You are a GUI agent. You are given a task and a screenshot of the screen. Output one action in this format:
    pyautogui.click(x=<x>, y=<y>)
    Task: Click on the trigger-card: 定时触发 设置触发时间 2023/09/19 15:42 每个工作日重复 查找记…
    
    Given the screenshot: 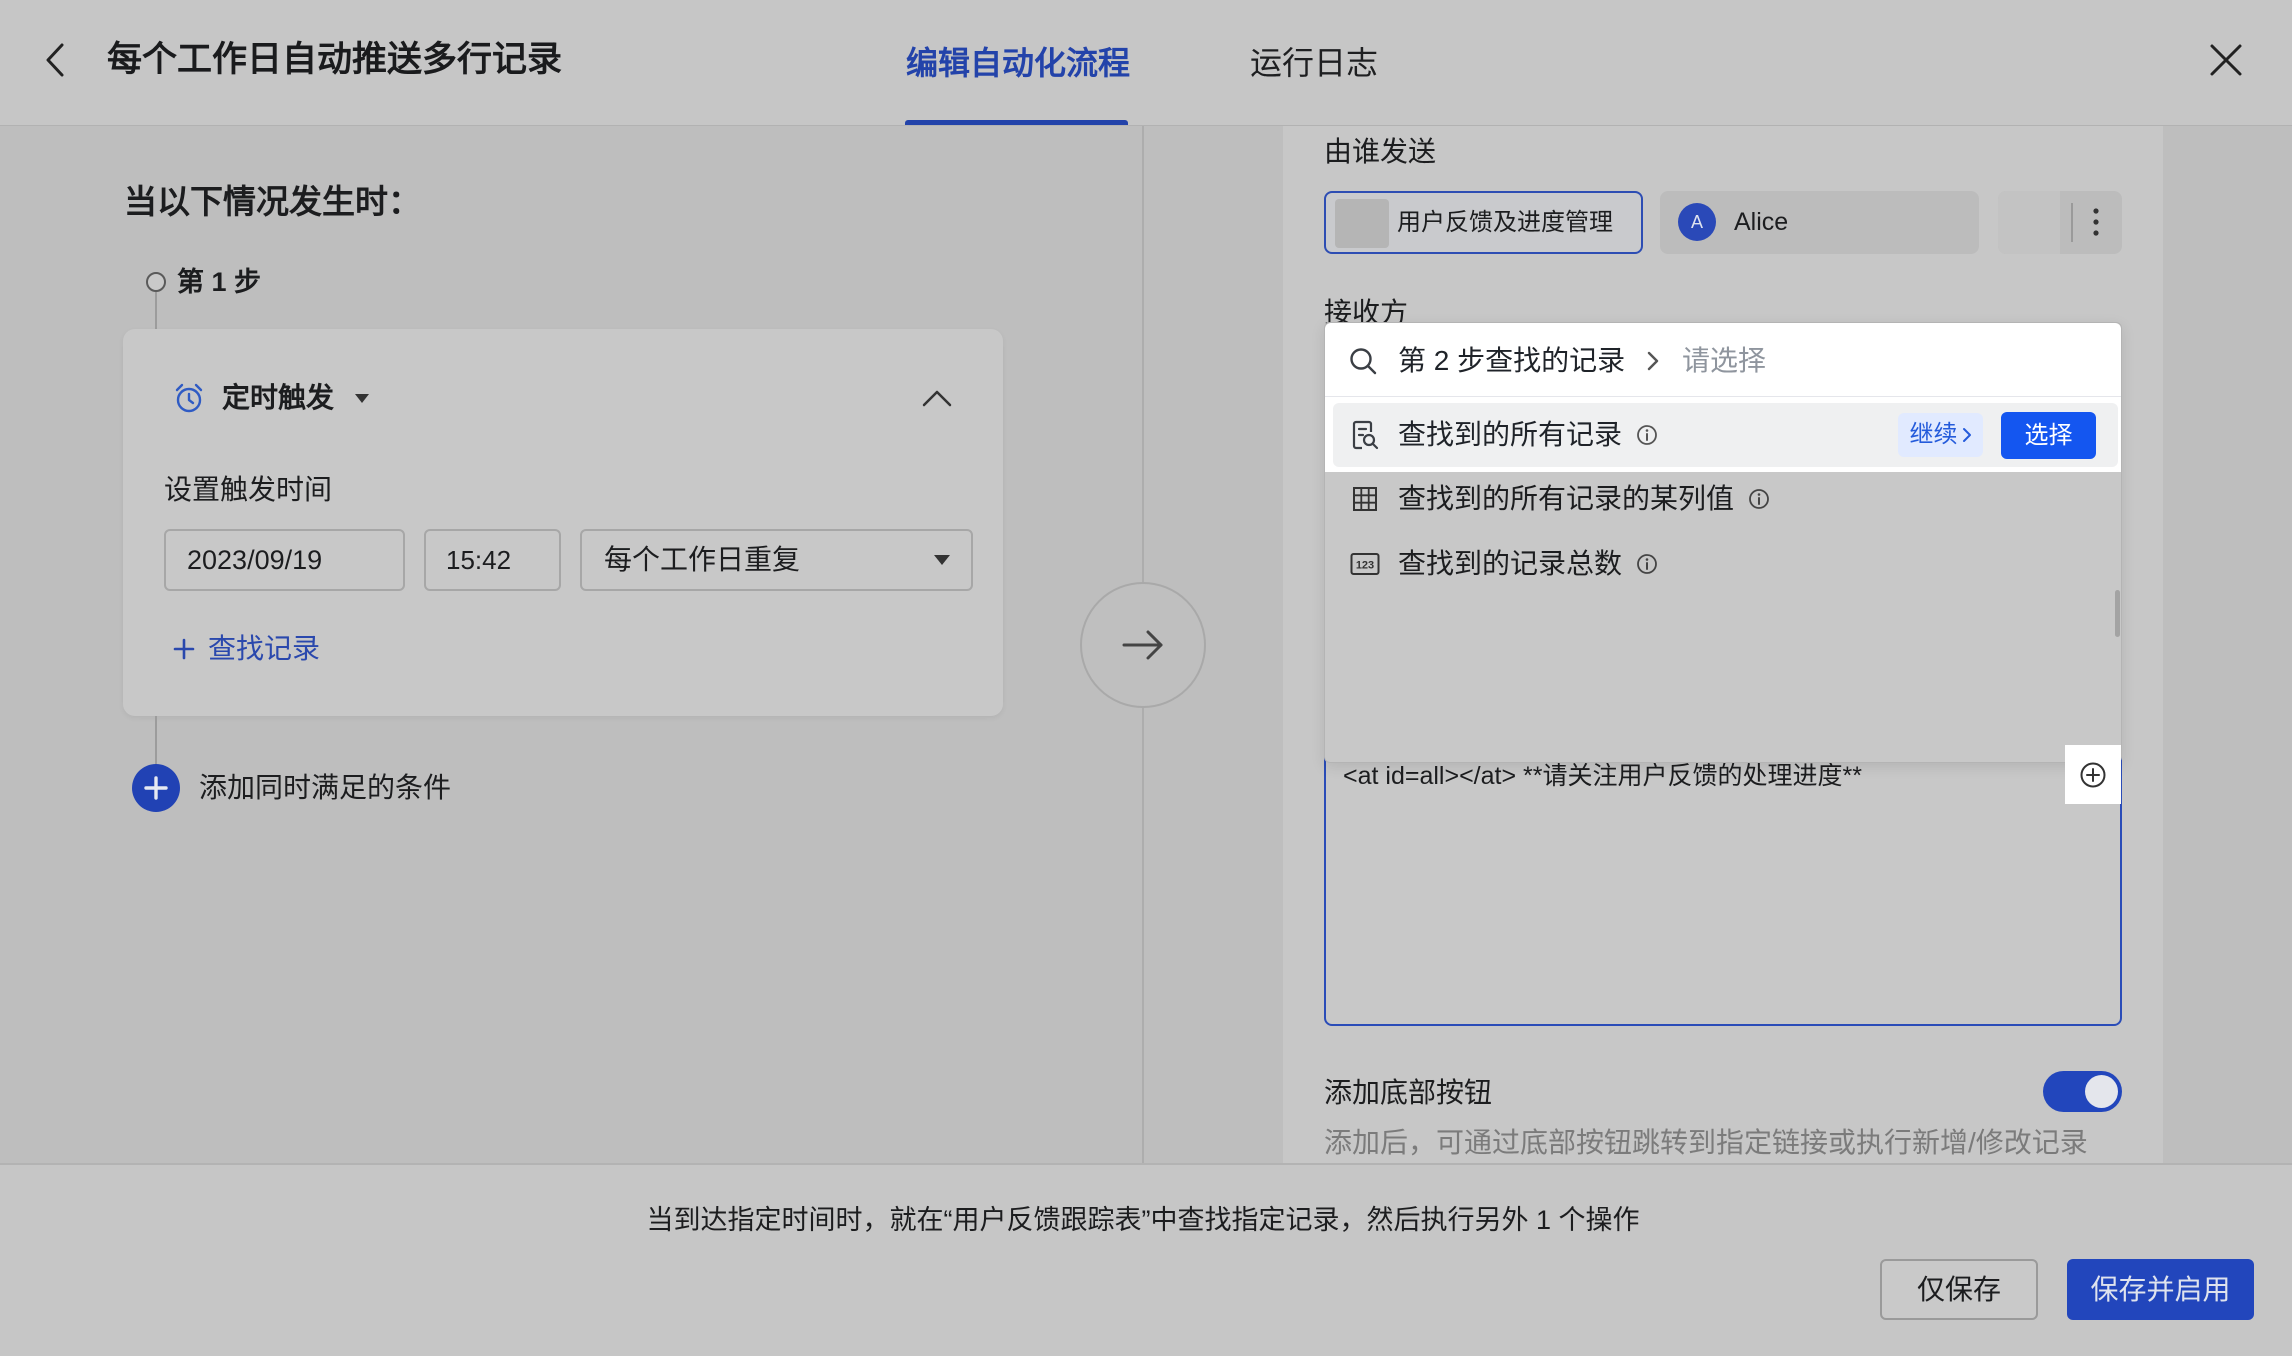 What is the action you would take?
    pyautogui.click(x=563, y=522)
    